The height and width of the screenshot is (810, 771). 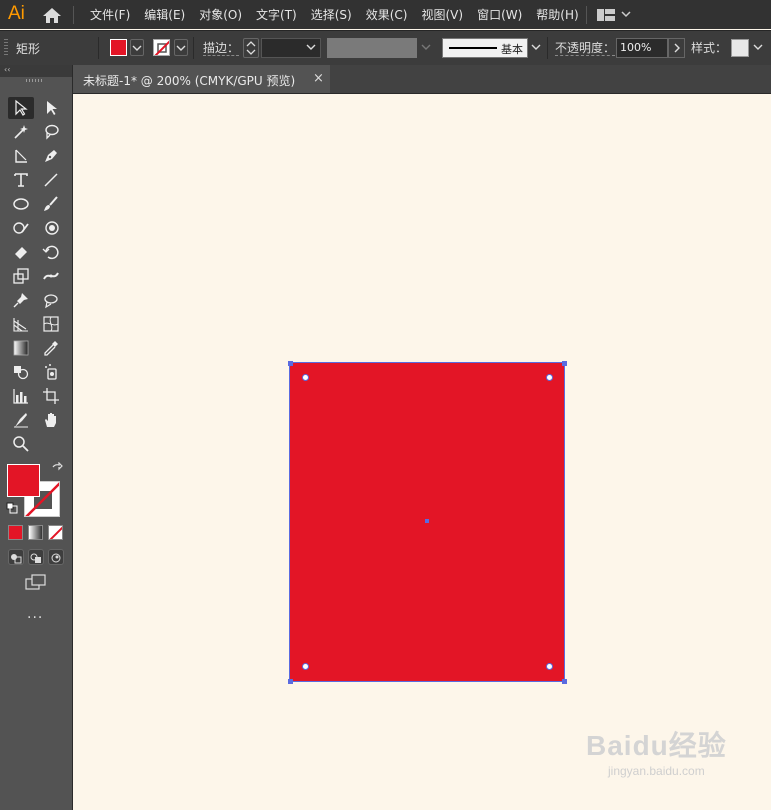 What do you see at coordinates (564, 681) in the screenshot?
I see `resize-handle-bottom-right` at bounding box center [564, 681].